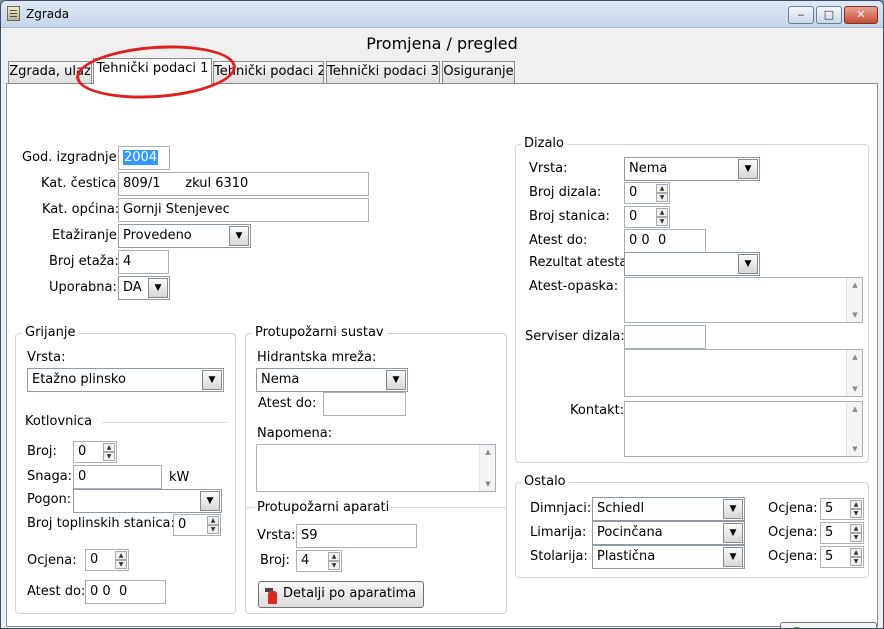 This screenshot has height=629, width=884. What do you see at coordinates (801, 15) in the screenshot?
I see `minimize-button: ‒` at bounding box center [801, 15].